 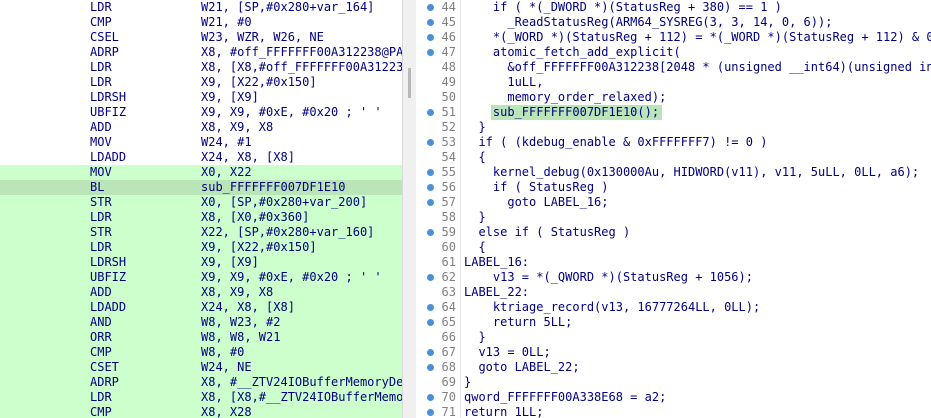 What do you see at coordinates (673, 292) in the screenshot?
I see `pseudocode-line: 63 LABEL_22:` at bounding box center [673, 292].